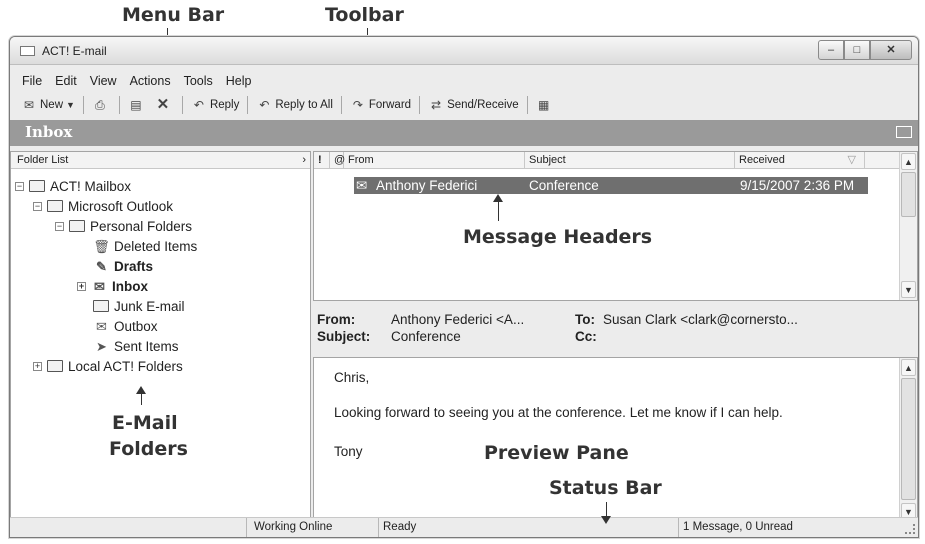  Describe the element at coordinates (49, 132) in the screenshot. I see `folder-banner-title: Inbox` at that location.